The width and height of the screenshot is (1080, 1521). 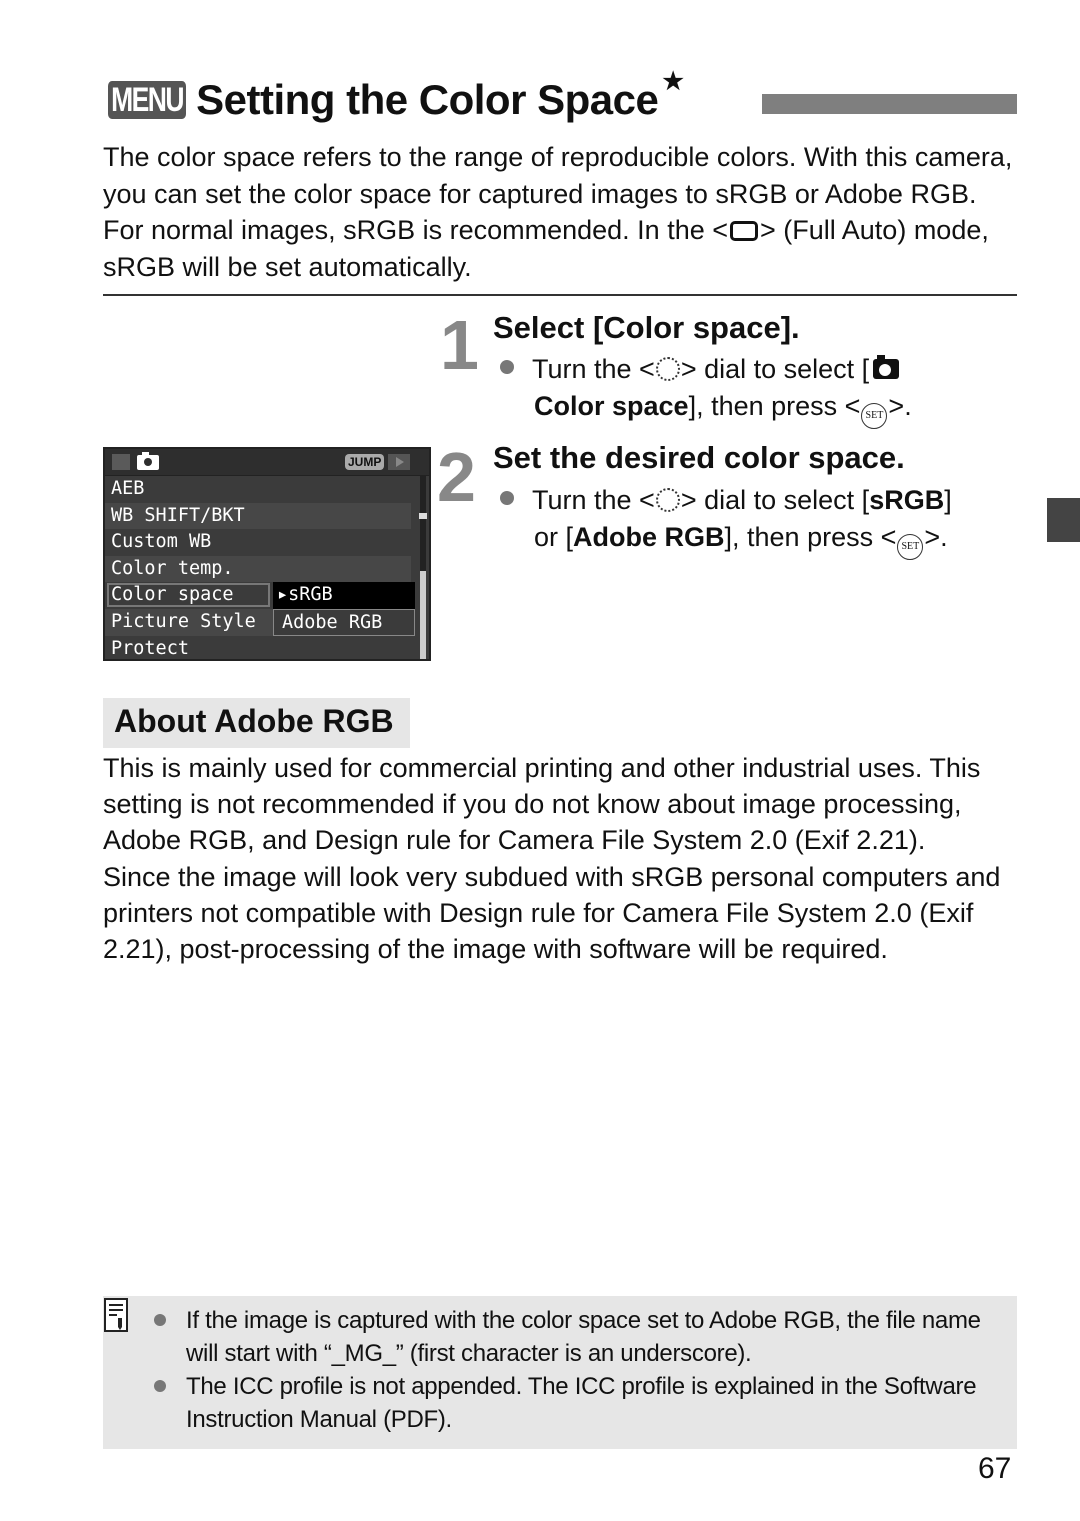 What do you see at coordinates (183, 621) in the screenshot?
I see `lcd-item-label: Picture Style` at bounding box center [183, 621].